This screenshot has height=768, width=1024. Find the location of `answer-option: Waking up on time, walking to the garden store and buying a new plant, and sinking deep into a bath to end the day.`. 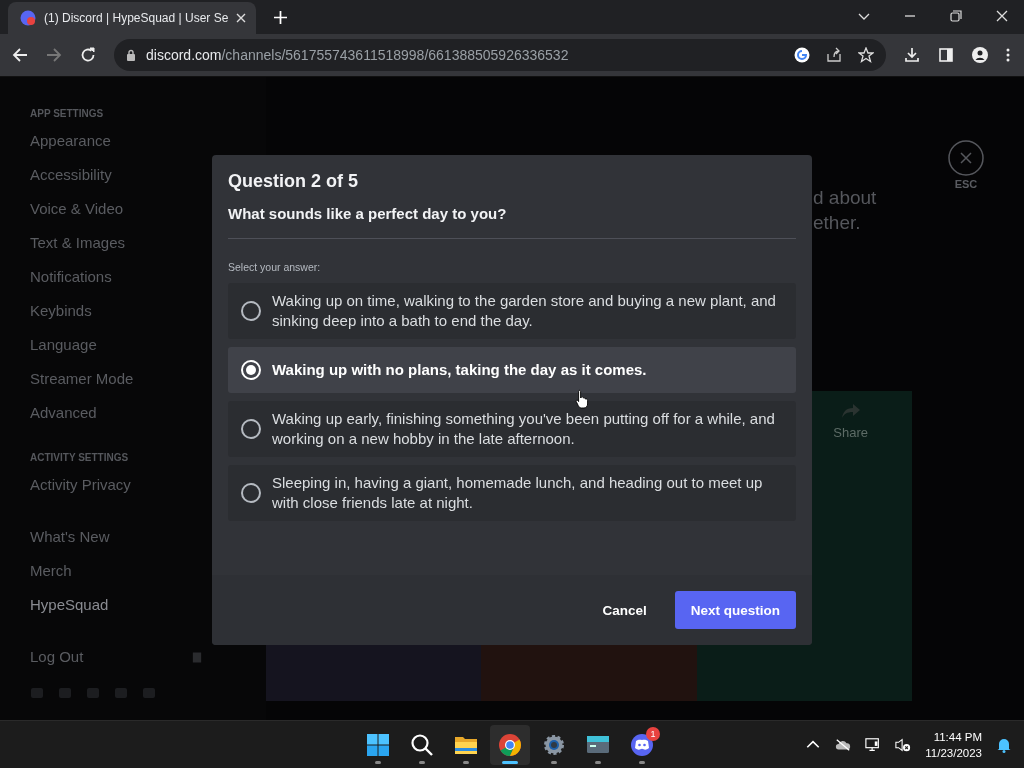

answer-option: Waking up on time, walking to the garden store and buying a new plant, and sinking deep into a bath to end the day. is located at coordinates (512, 311).